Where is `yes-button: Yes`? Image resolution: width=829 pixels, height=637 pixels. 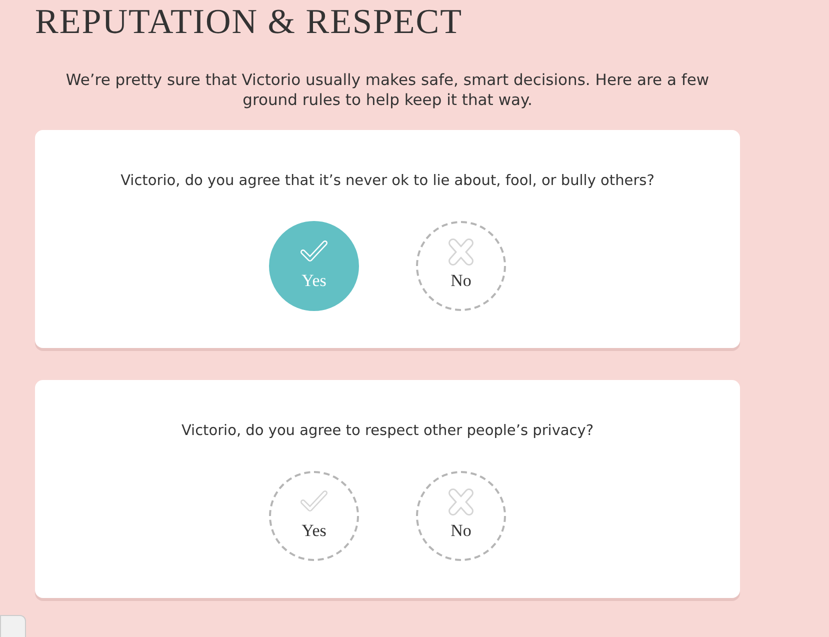 yes-button: Yes is located at coordinates (314, 515).